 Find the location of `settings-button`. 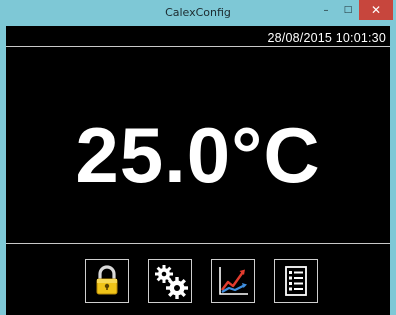

settings-button is located at coordinates (170, 281).